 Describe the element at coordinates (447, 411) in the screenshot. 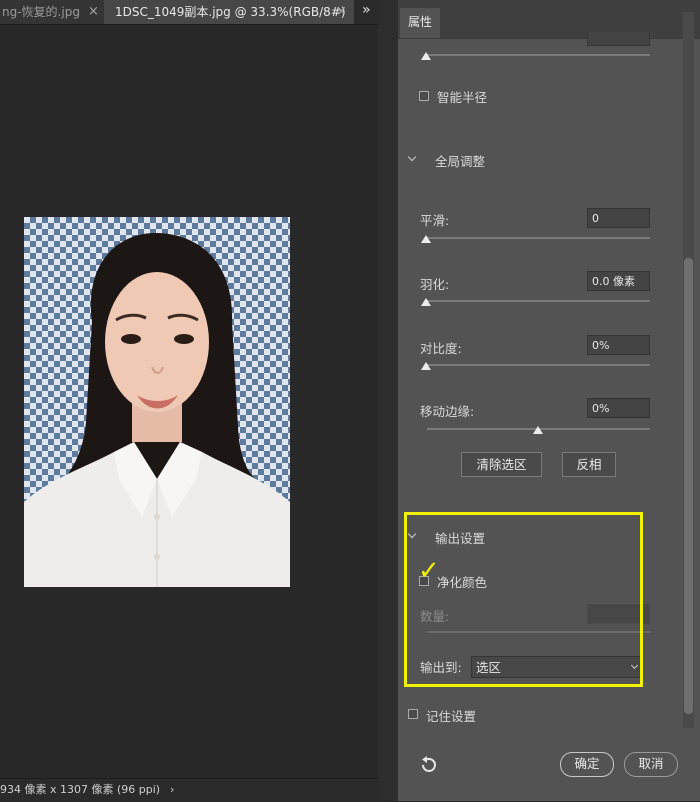

I see `shift-edge-label: 移动边缘:` at that location.